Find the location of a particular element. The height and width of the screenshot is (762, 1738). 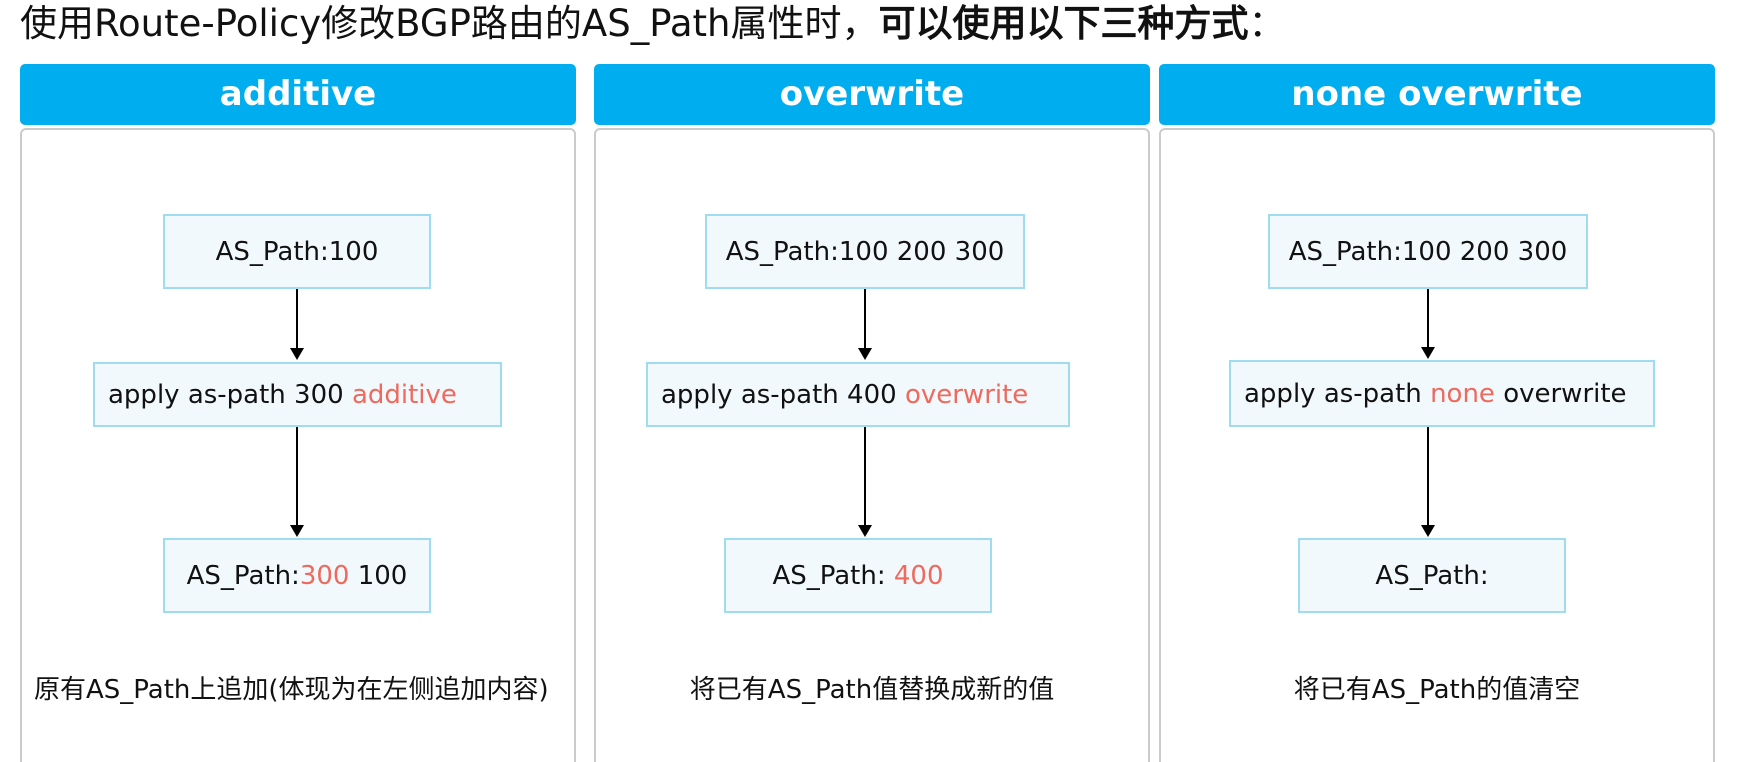

apply-command-suffix: overwrite is located at coordinates (1560, 393).